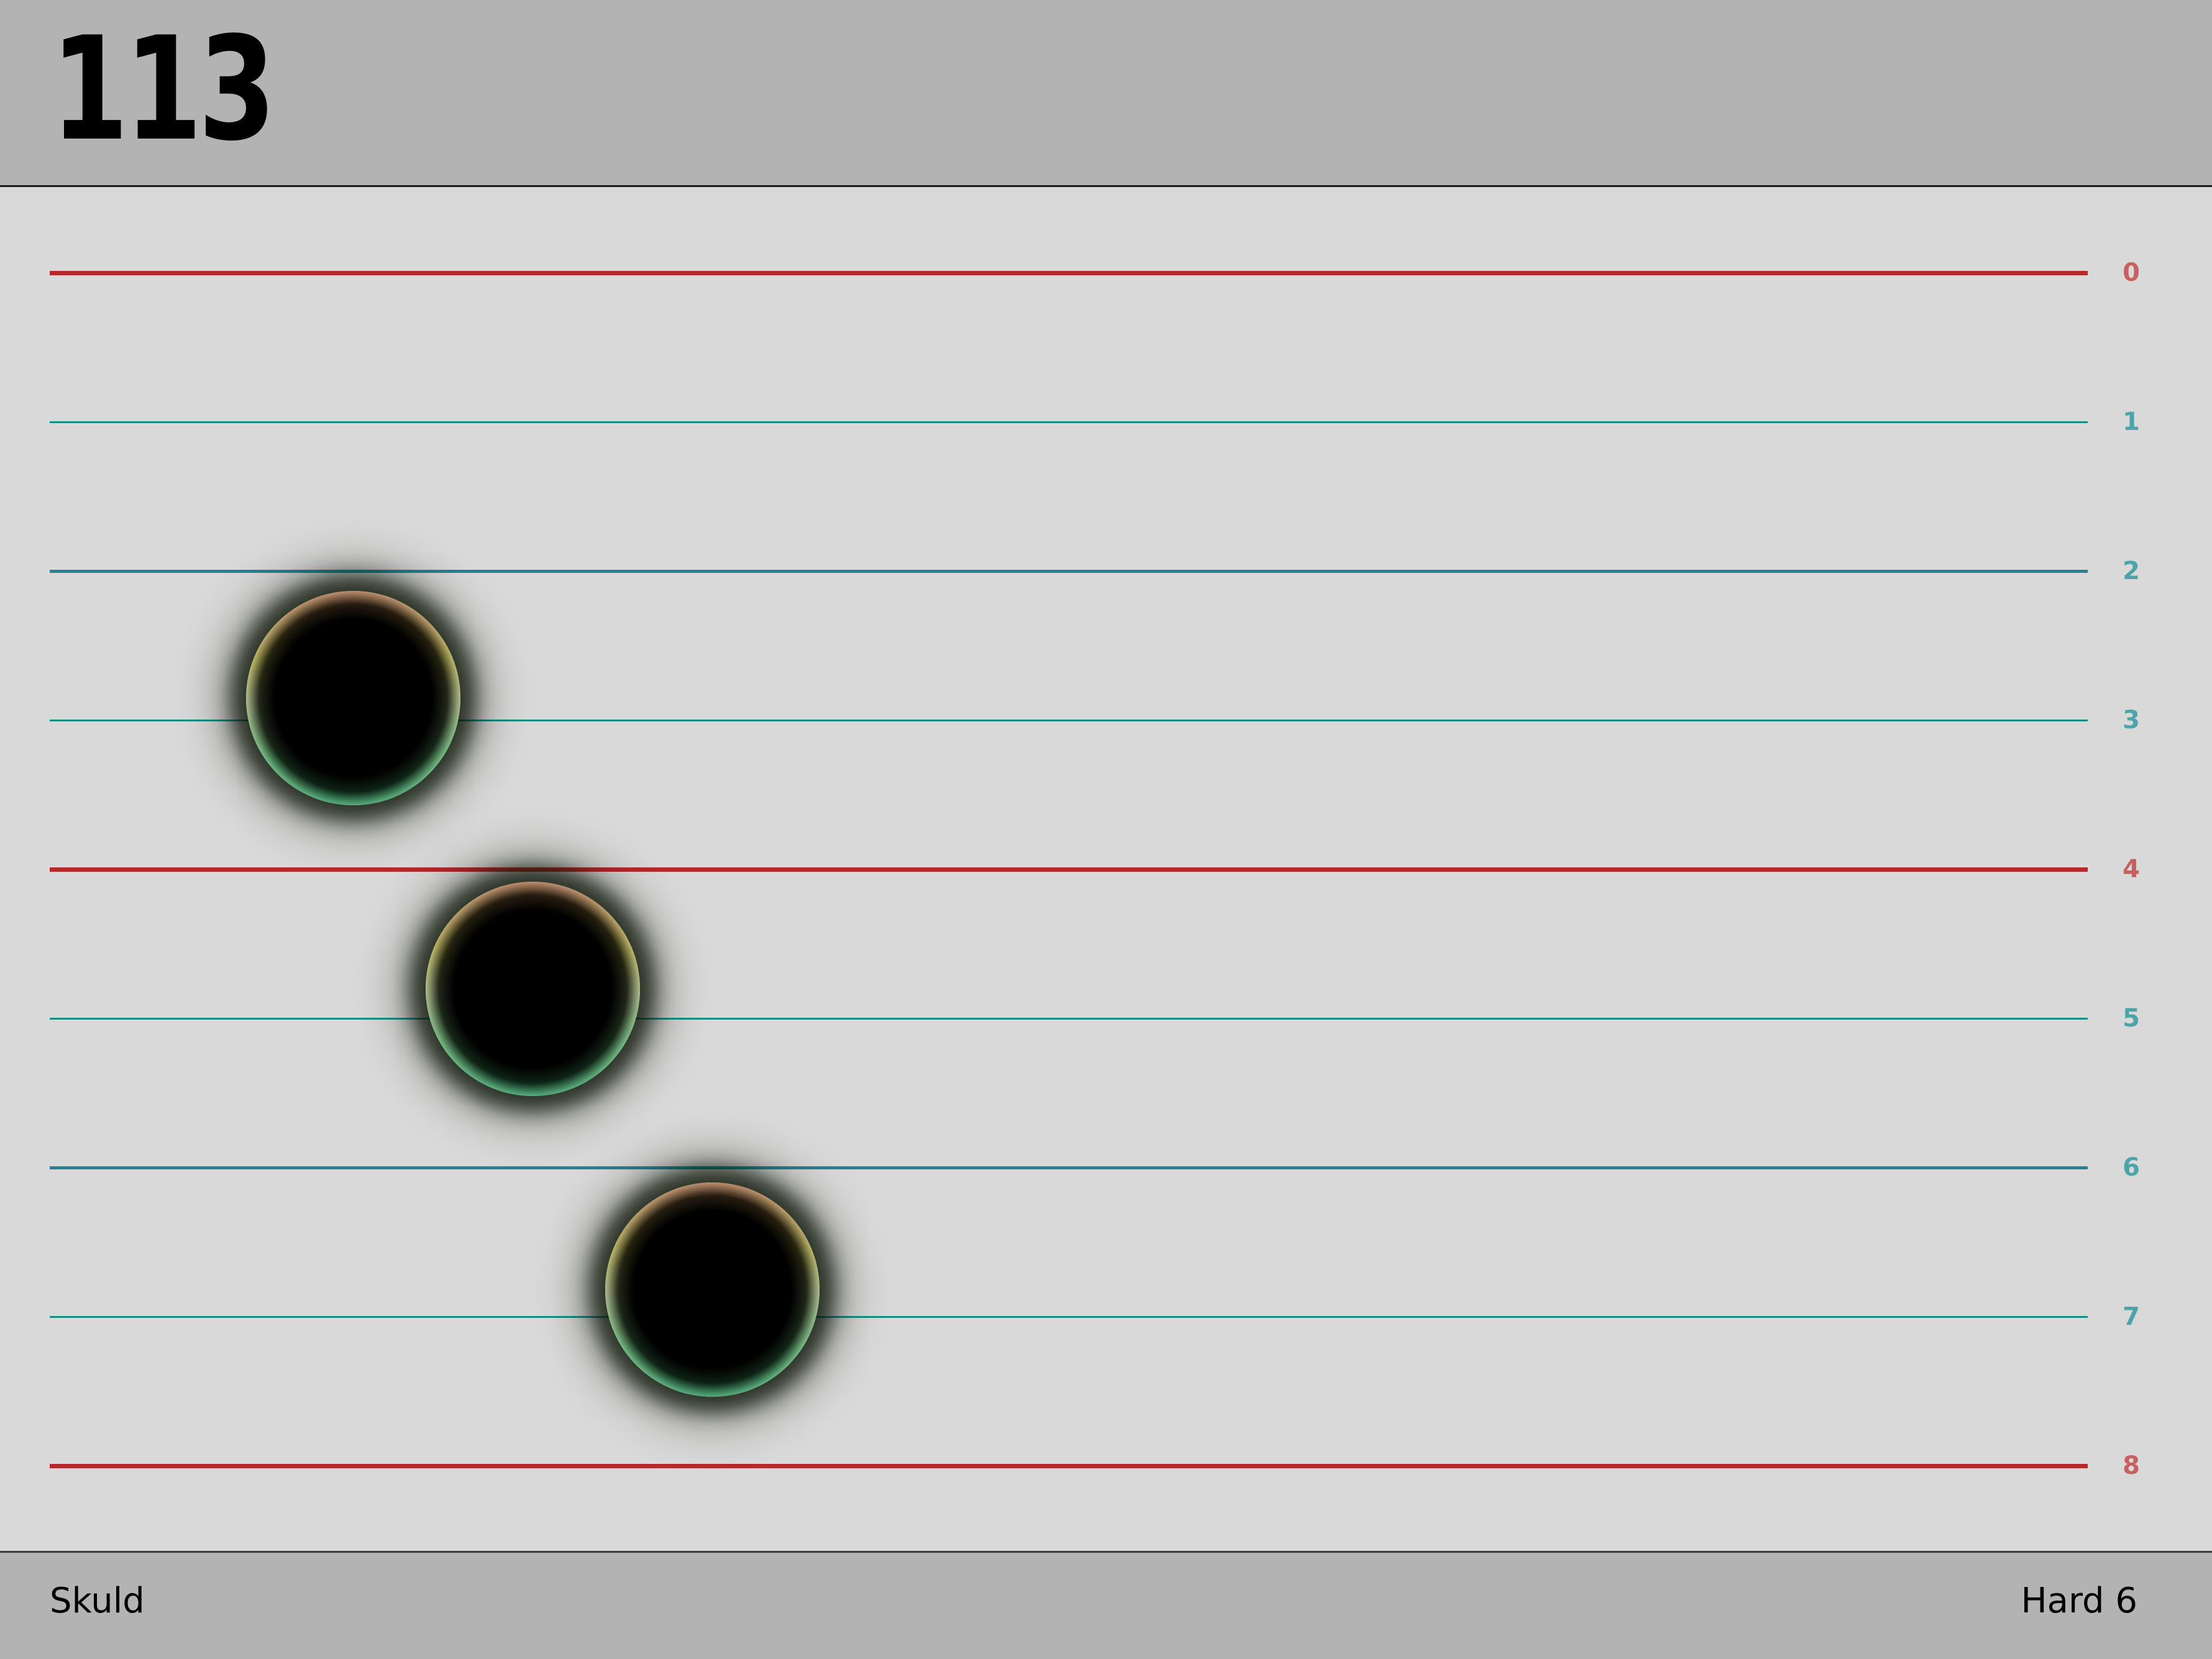 This screenshot has width=2212, height=1659. What do you see at coordinates (2131, 1018) in the screenshot?
I see `lane-label-5: 5` at bounding box center [2131, 1018].